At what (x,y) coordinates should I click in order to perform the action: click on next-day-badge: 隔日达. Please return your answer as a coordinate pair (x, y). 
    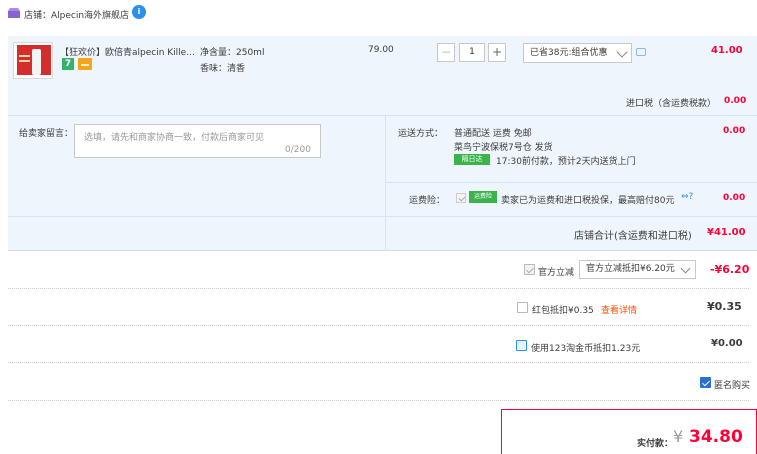
    Looking at the image, I should click on (472, 159).